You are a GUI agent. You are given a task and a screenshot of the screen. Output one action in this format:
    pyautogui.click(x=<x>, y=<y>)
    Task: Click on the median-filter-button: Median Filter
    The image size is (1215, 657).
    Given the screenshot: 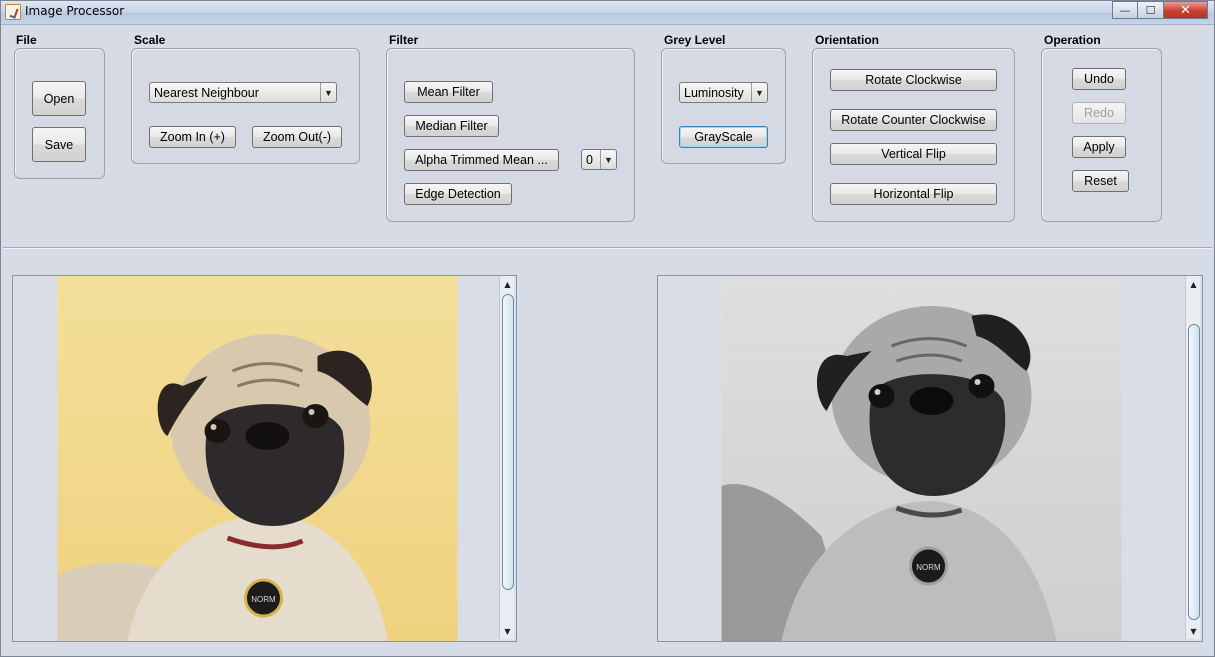 What is the action you would take?
    pyautogui.click(x=451, y=126)
    